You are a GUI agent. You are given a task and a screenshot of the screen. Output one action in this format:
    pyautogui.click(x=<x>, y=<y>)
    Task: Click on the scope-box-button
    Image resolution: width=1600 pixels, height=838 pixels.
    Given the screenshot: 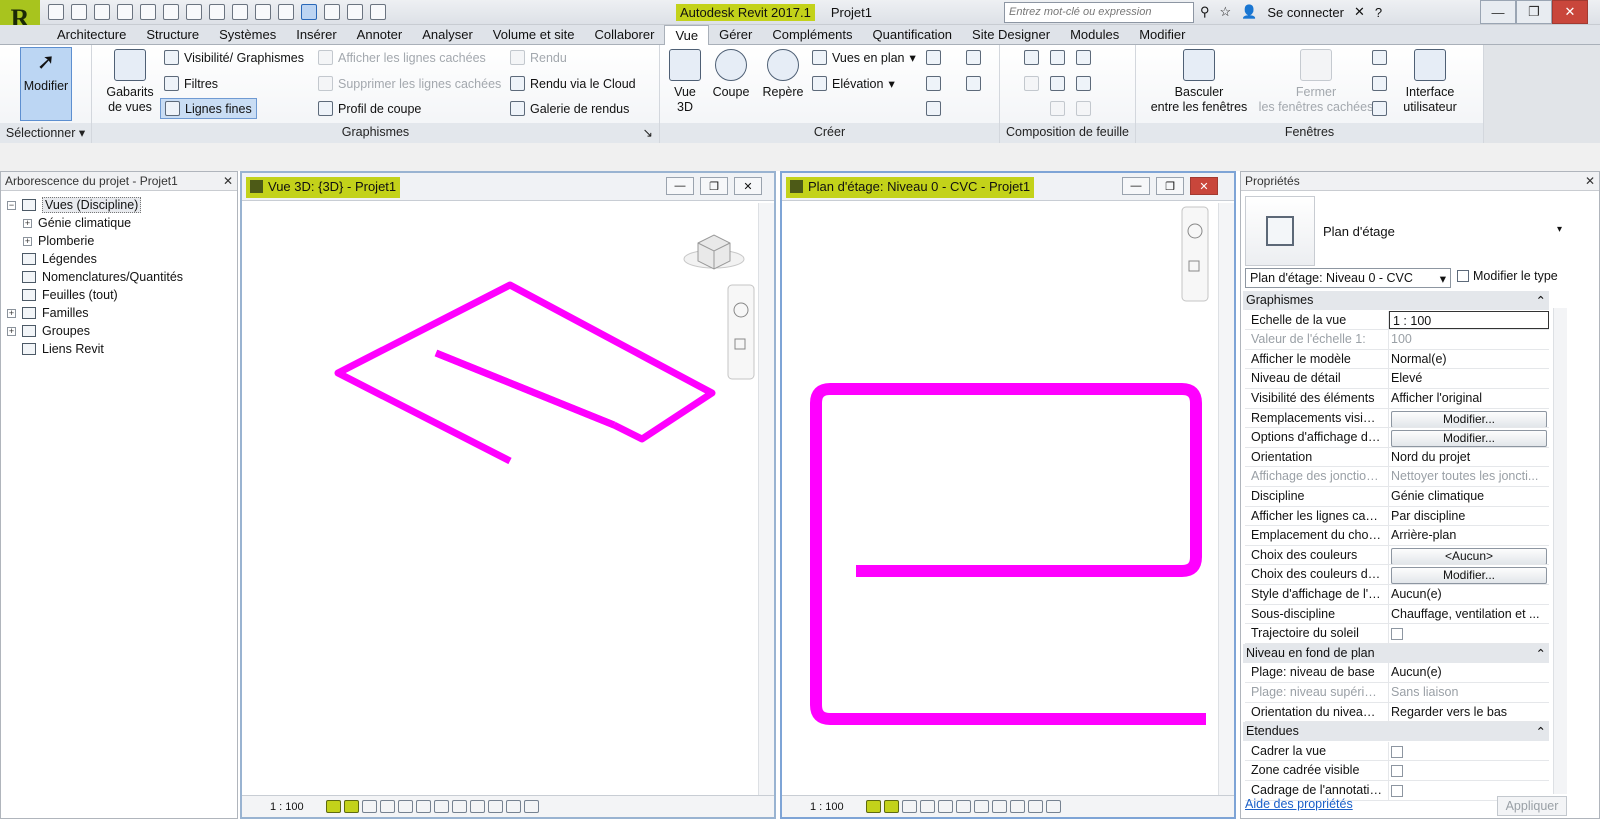 What is the action you would take?
    pyautogui.click(x=973, y=83)
    